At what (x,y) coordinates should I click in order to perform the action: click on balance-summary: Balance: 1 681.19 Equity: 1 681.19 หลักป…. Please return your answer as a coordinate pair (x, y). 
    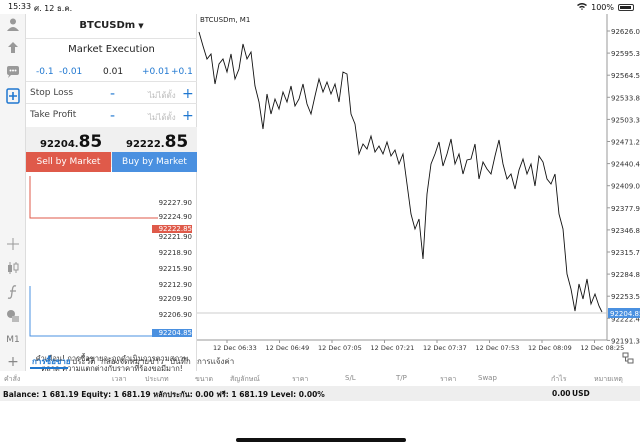
    Looking at the image, I should click on (164, 394).